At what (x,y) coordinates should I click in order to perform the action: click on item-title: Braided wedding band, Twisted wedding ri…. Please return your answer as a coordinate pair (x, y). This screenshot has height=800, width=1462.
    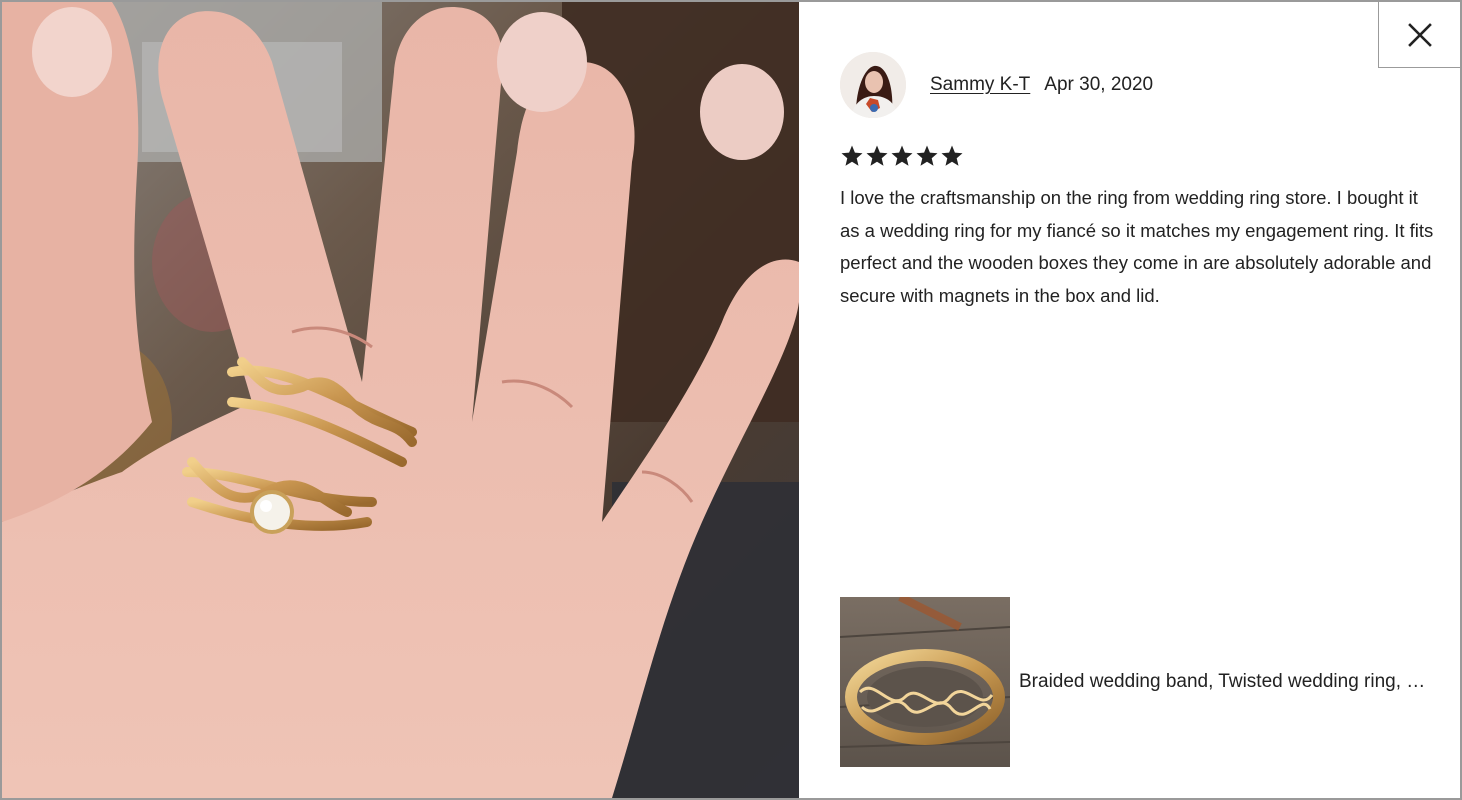
    Looking at the image, I should click on (1228, 682).